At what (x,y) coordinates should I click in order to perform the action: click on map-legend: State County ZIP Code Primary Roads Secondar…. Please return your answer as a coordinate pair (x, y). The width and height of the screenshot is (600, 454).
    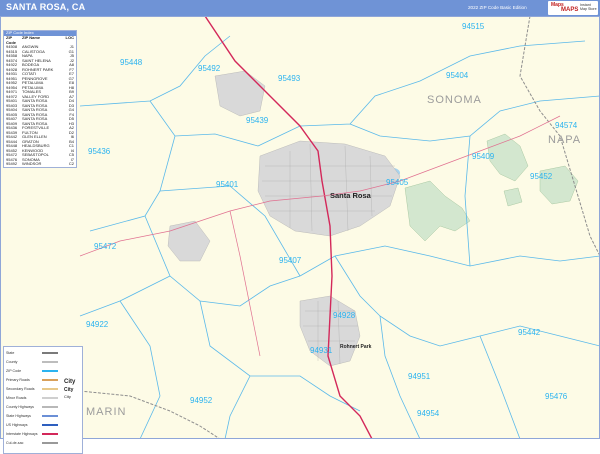
    Looking at the image, I should click on (43, 400).